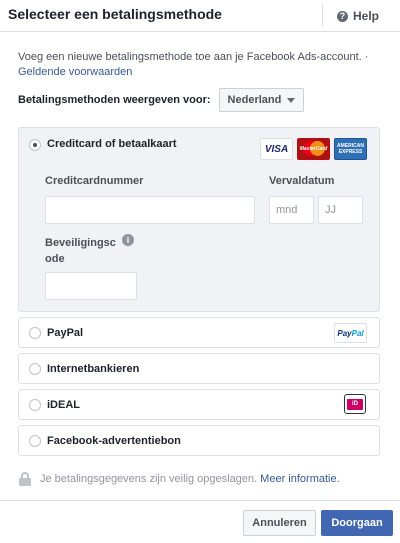 The height and width of the screenshot is (543, 400). What do you see at coordinates (35, 333) in the screenshot?
I see `paypal-radio` at bounding box center [35, 333].